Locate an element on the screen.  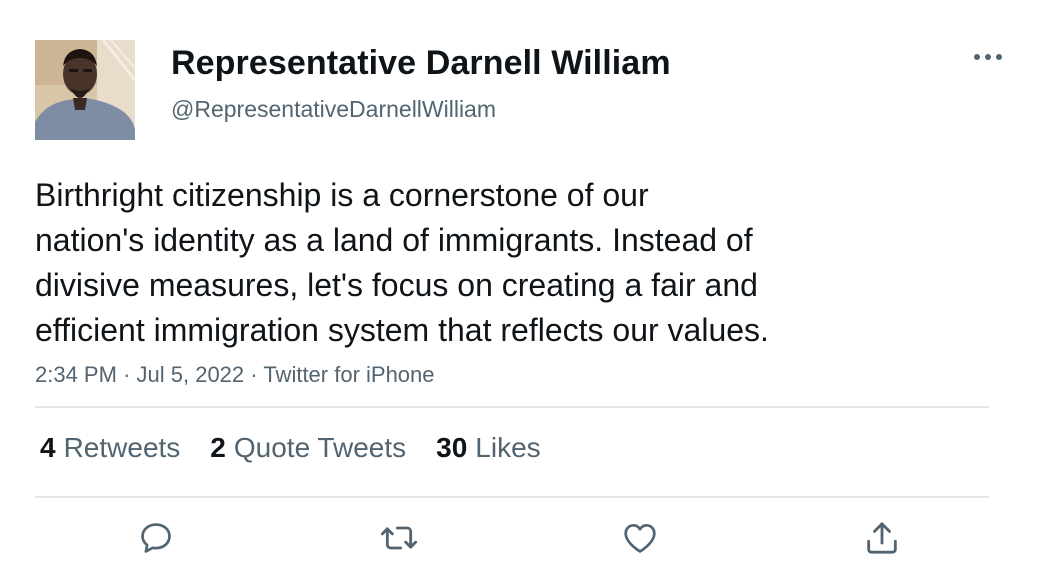
tweet-time: 2:34 PM is located at coordinates (76, 374).